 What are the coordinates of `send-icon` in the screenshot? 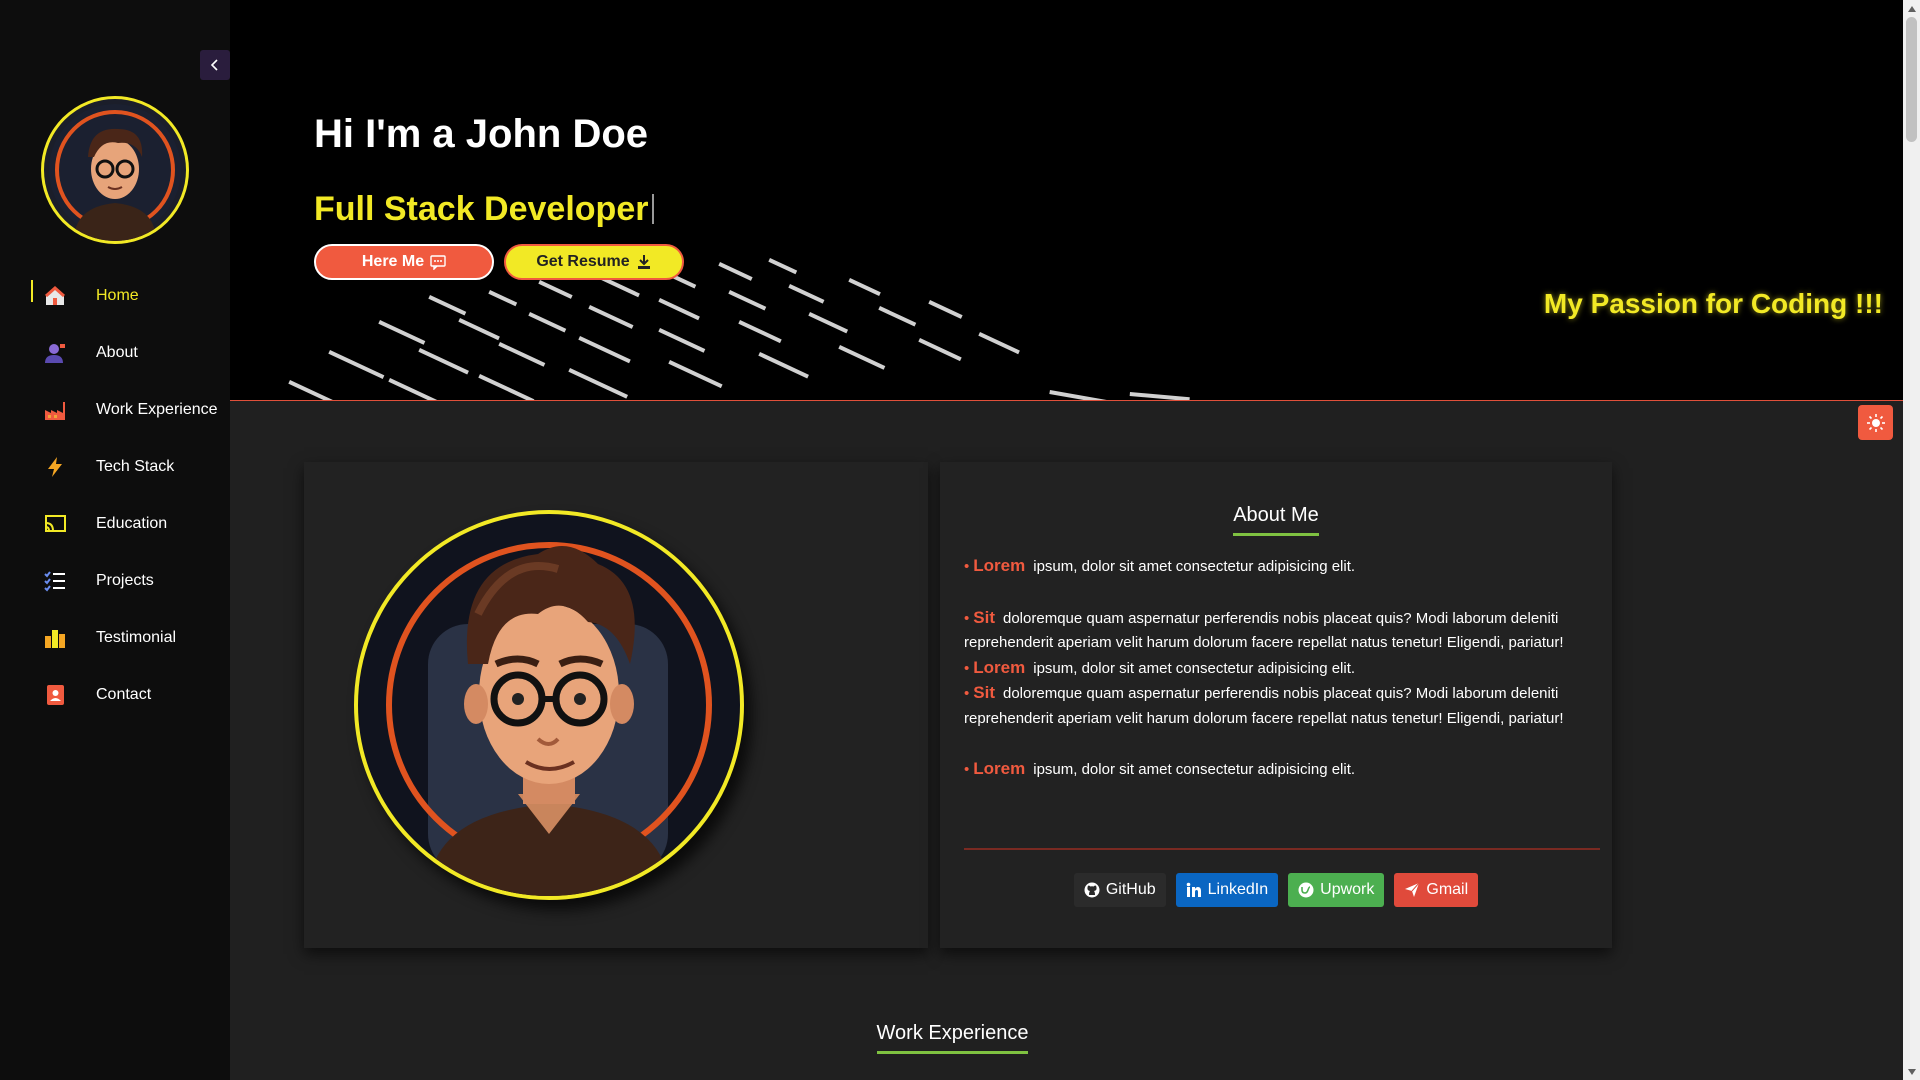 It's located at (1412, 889).